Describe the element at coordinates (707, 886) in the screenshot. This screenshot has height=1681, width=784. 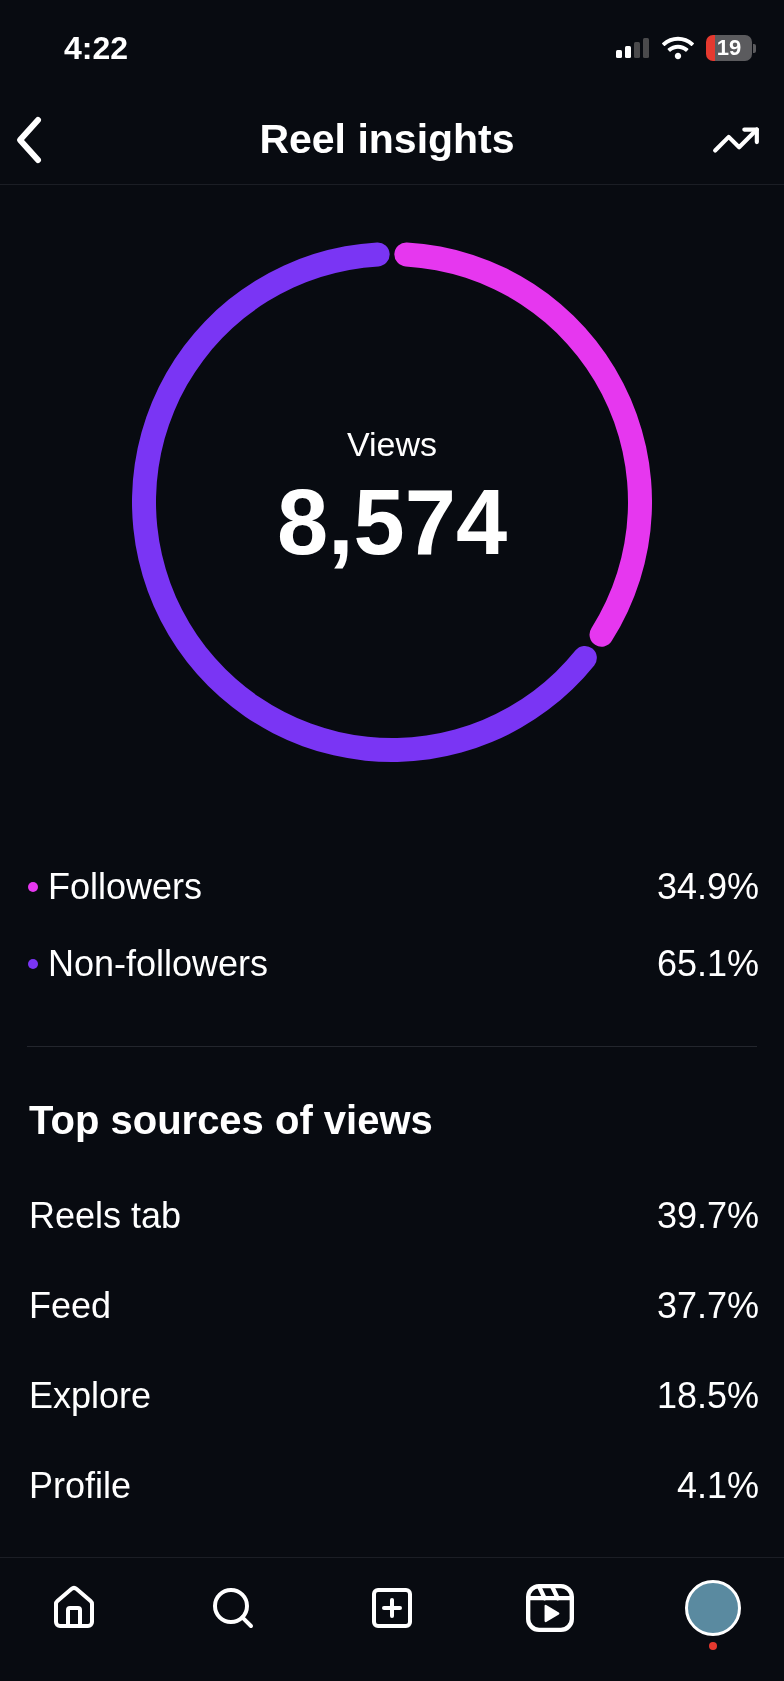
I see `legend-percent: 34.9%` at that location.